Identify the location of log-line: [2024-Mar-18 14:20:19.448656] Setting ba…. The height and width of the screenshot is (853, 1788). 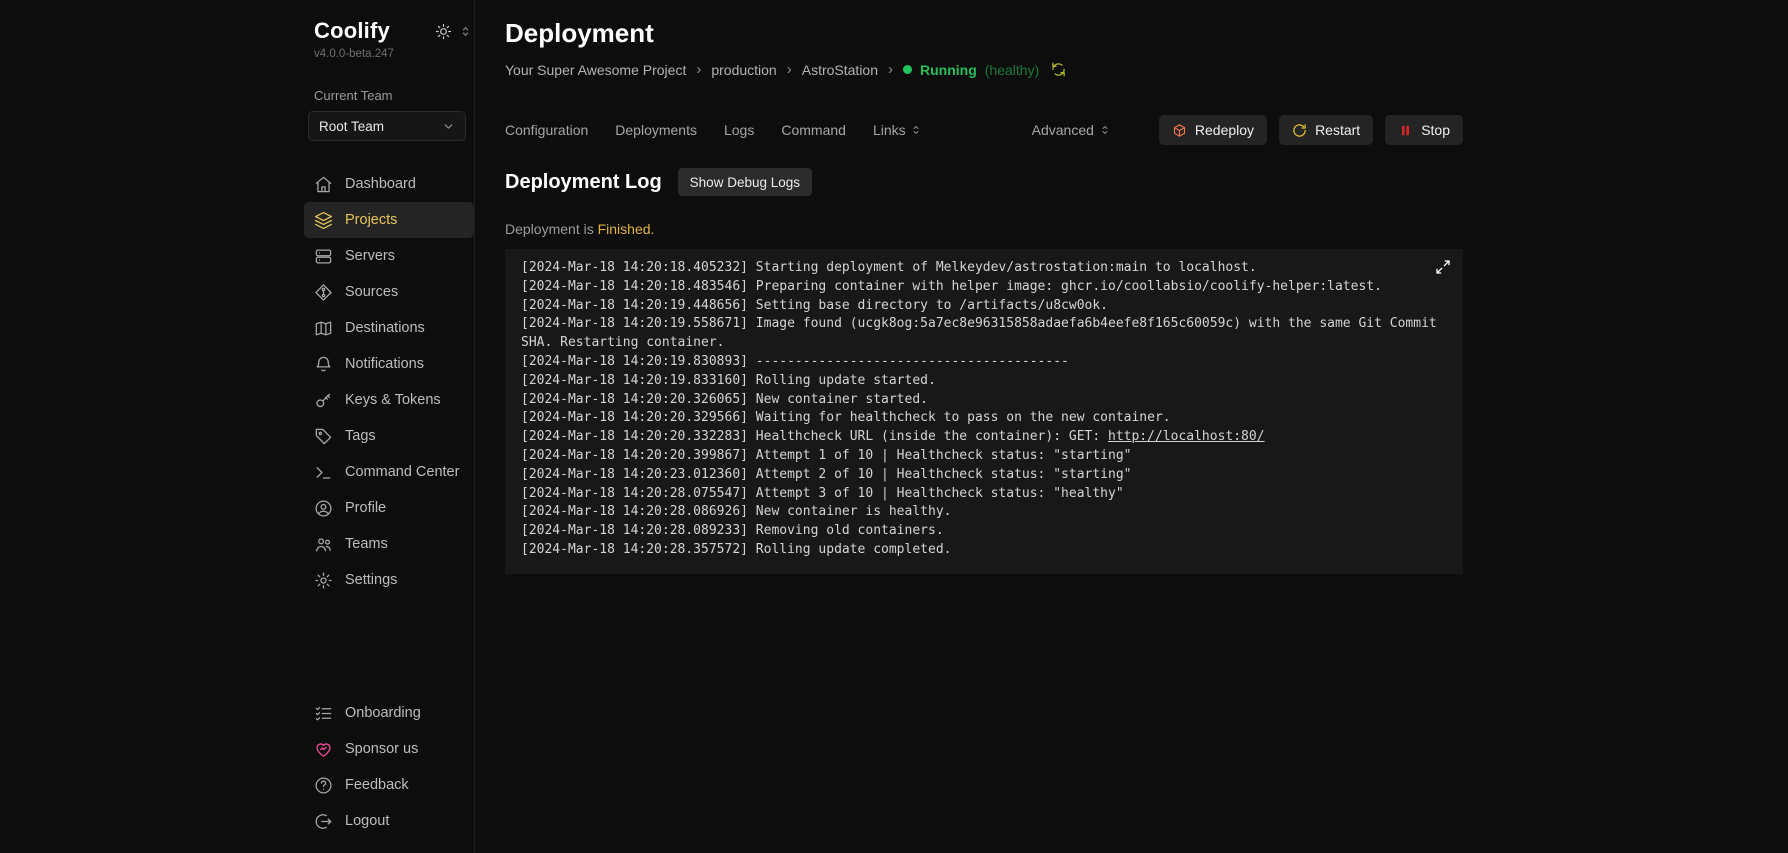
(814, 305).